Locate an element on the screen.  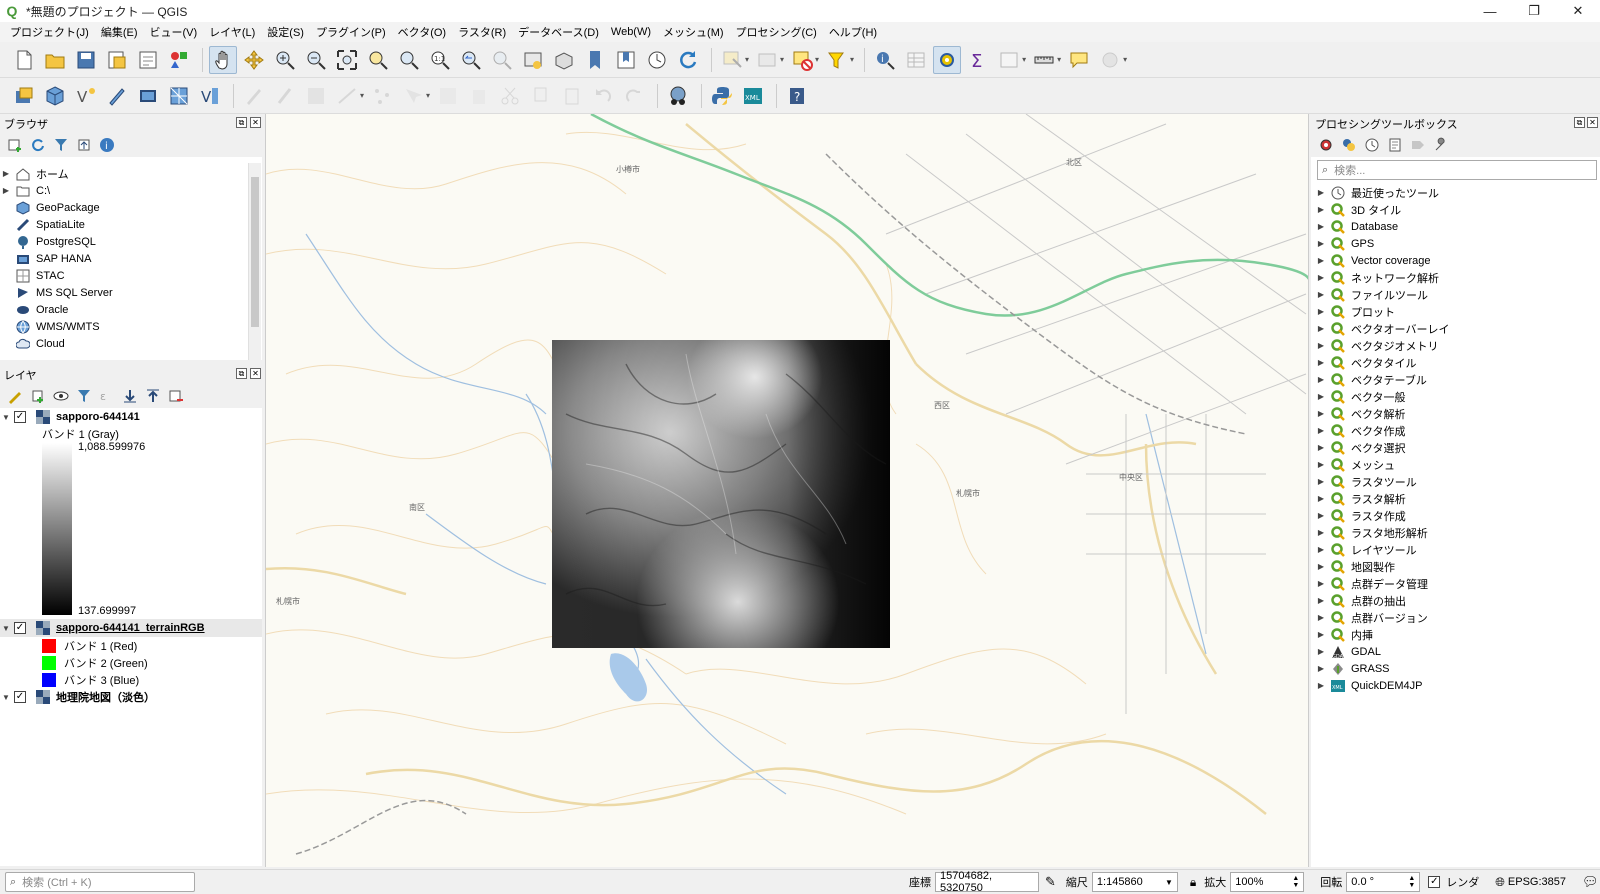
processing-provider-item: ▶ ラスタ地形解析 is located at coordinates (1457, 532).